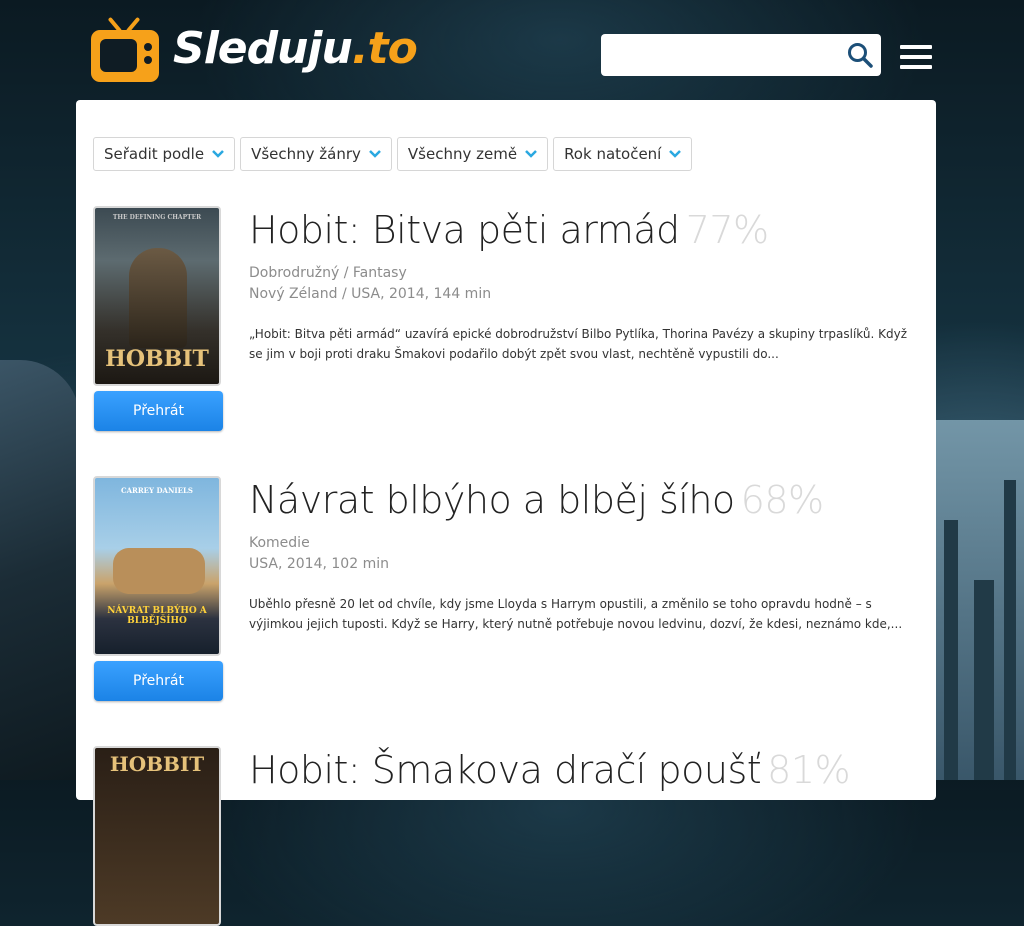  I want to click on search-input, so click(723, 56).